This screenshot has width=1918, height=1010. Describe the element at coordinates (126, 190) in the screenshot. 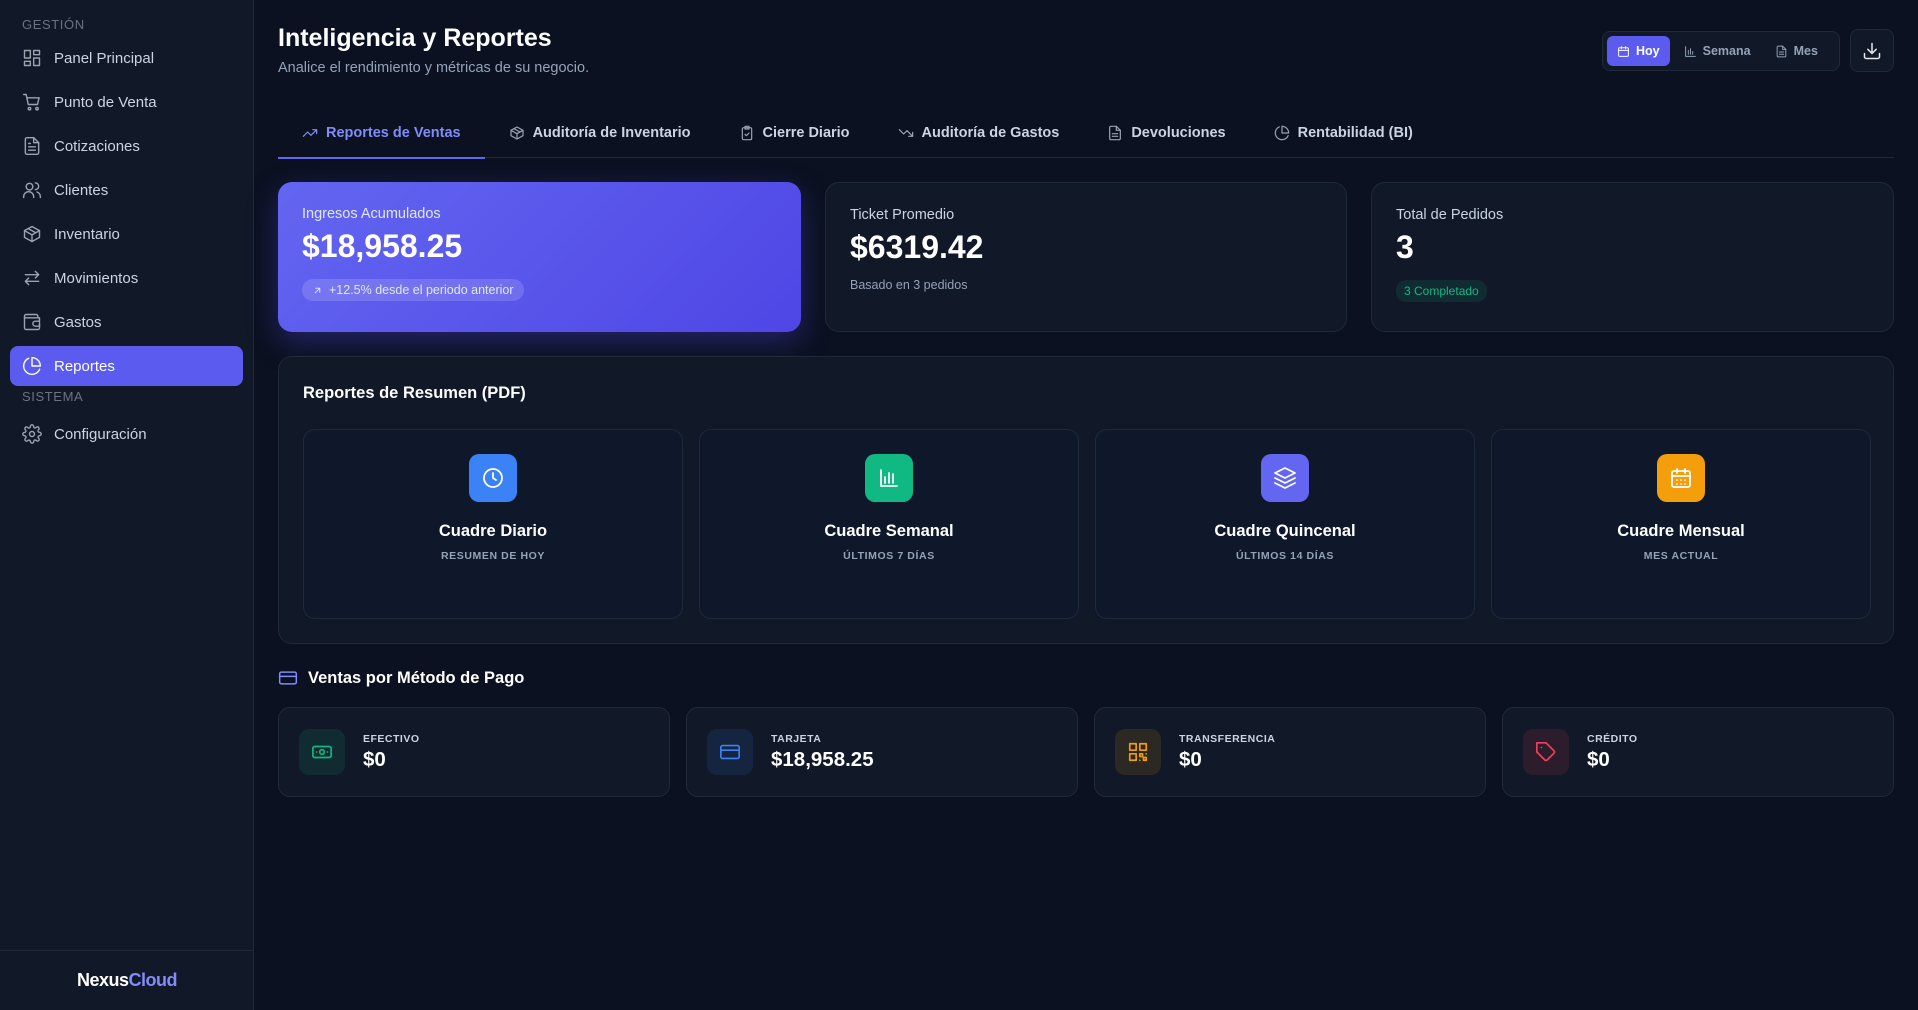

I see `sidebar-item-clientes: Clientes` at that location.